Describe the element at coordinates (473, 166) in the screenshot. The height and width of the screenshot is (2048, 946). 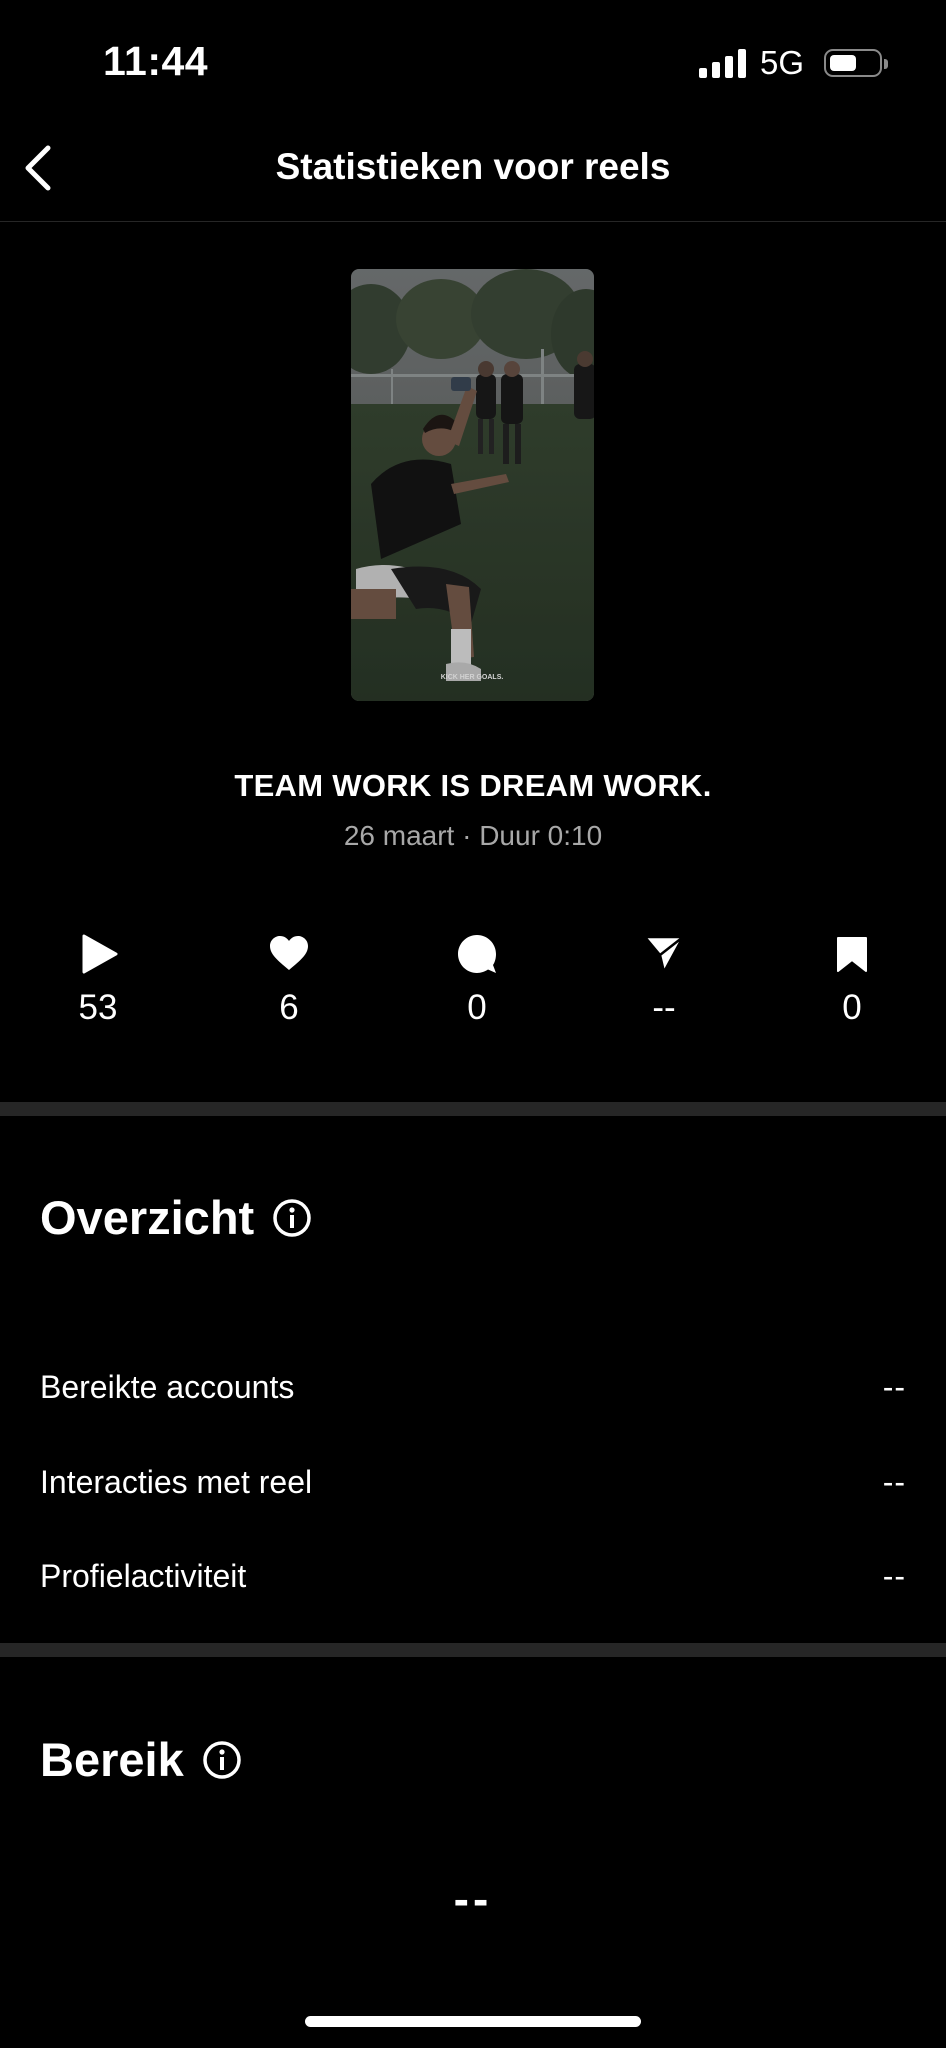
I see `page-title: Statistieken voor reels` at that location.